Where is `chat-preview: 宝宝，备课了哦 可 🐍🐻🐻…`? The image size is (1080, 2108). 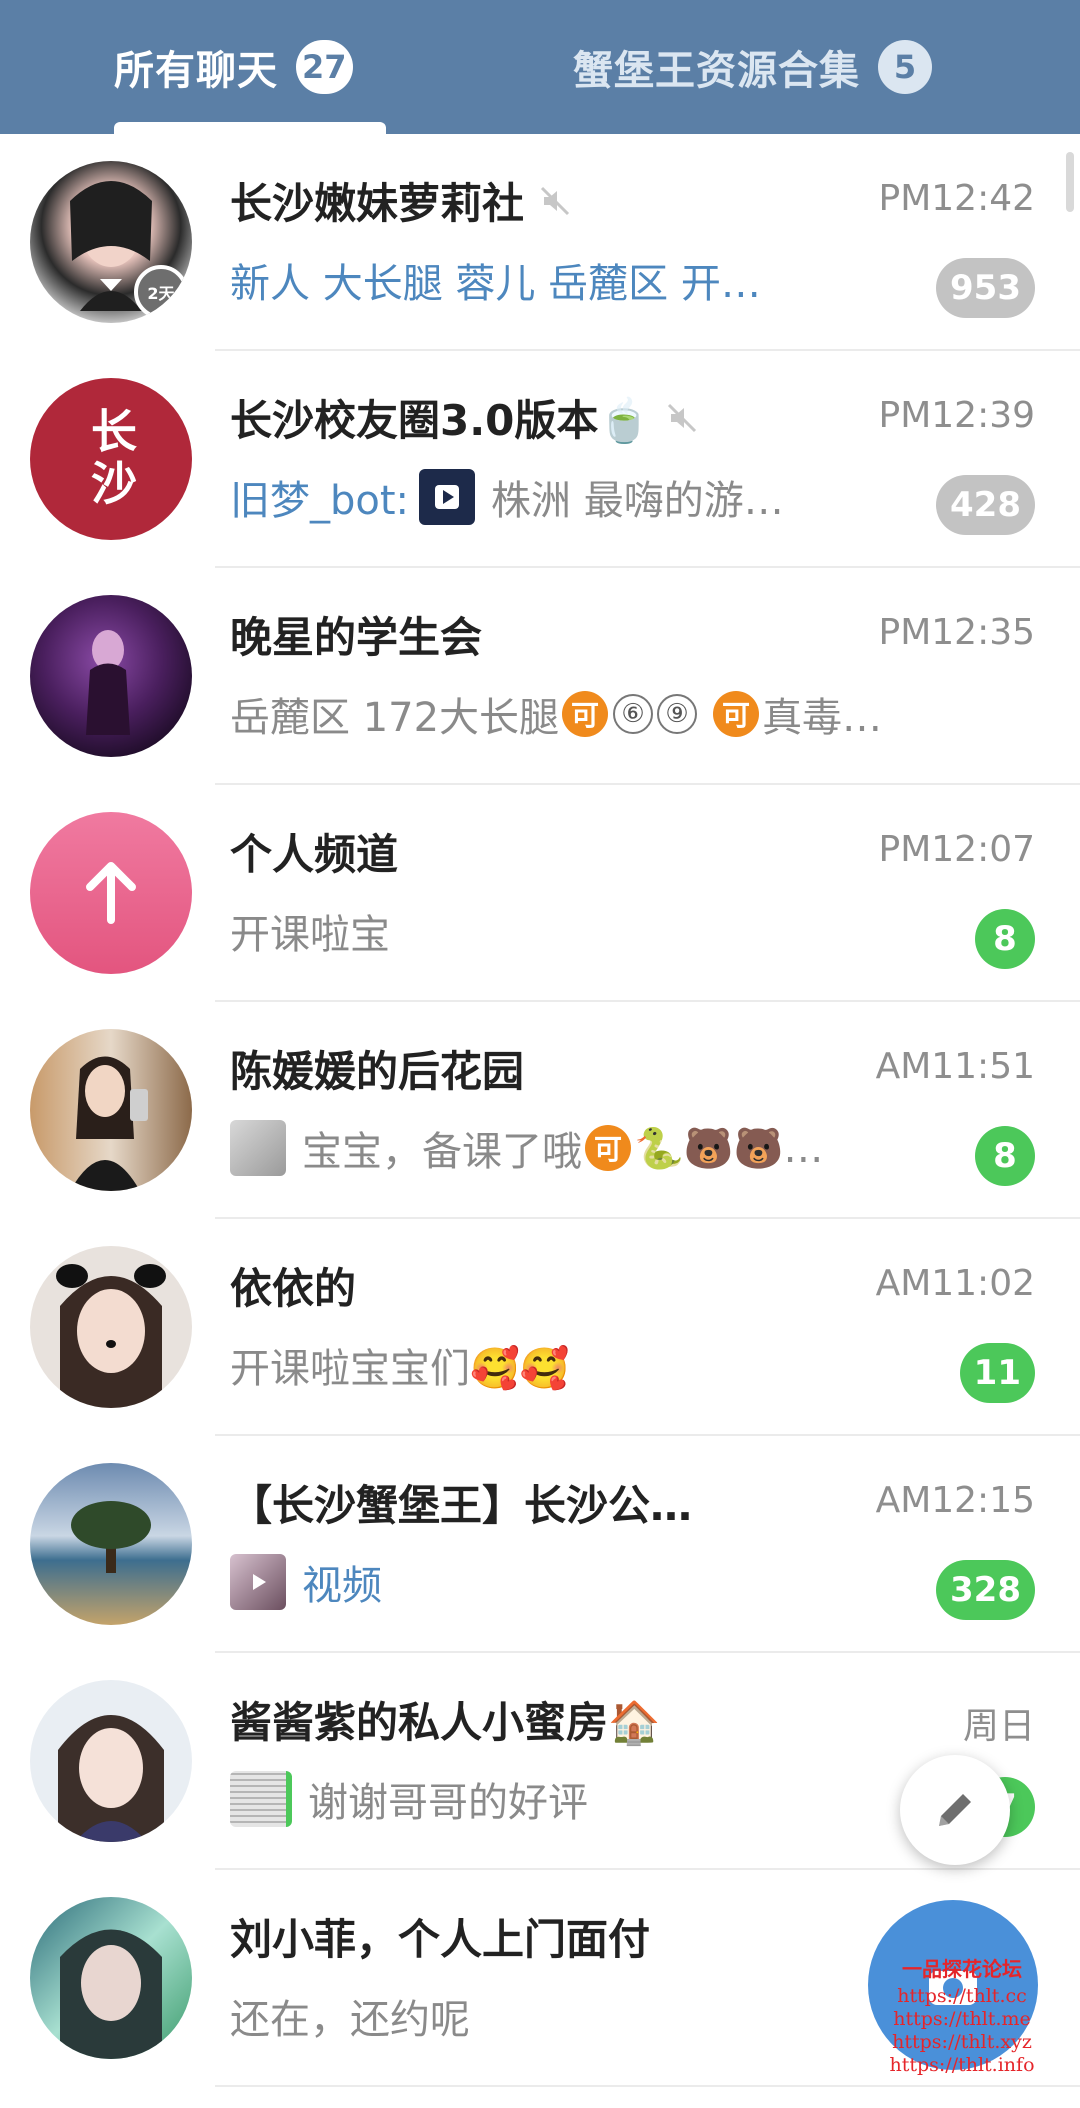 chat-preview: 宝宝，备课了哦 可 🐍🐻🐻… is located at coordinates (570, 1148).